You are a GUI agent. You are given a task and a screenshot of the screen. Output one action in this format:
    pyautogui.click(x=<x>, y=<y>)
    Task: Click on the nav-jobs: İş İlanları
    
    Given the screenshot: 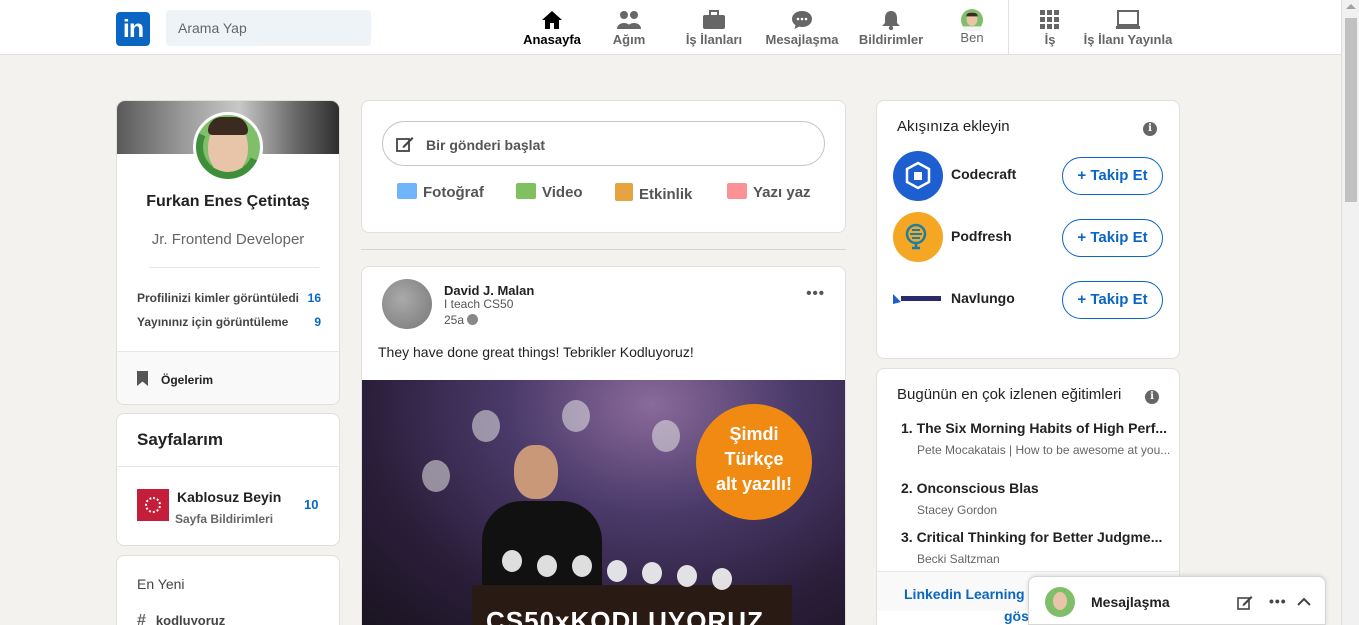 What is the action you would take?
    pyautogui.click(x=714, y=29)
    